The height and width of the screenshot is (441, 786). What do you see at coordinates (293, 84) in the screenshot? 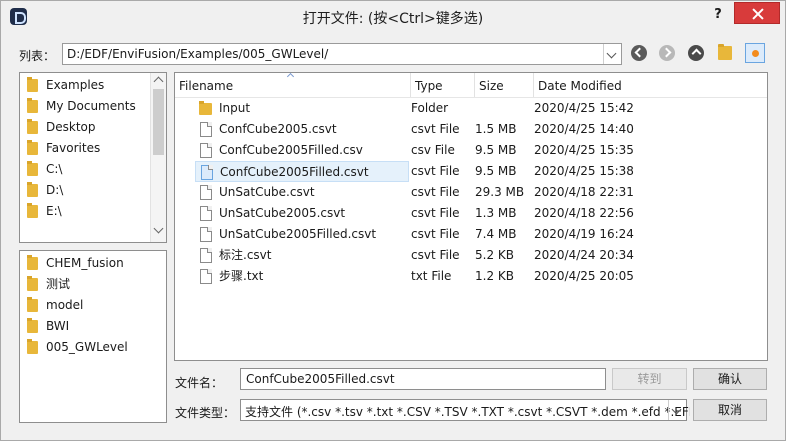
I see `column-header-filename: Filename` at bounding box center [293, 84].